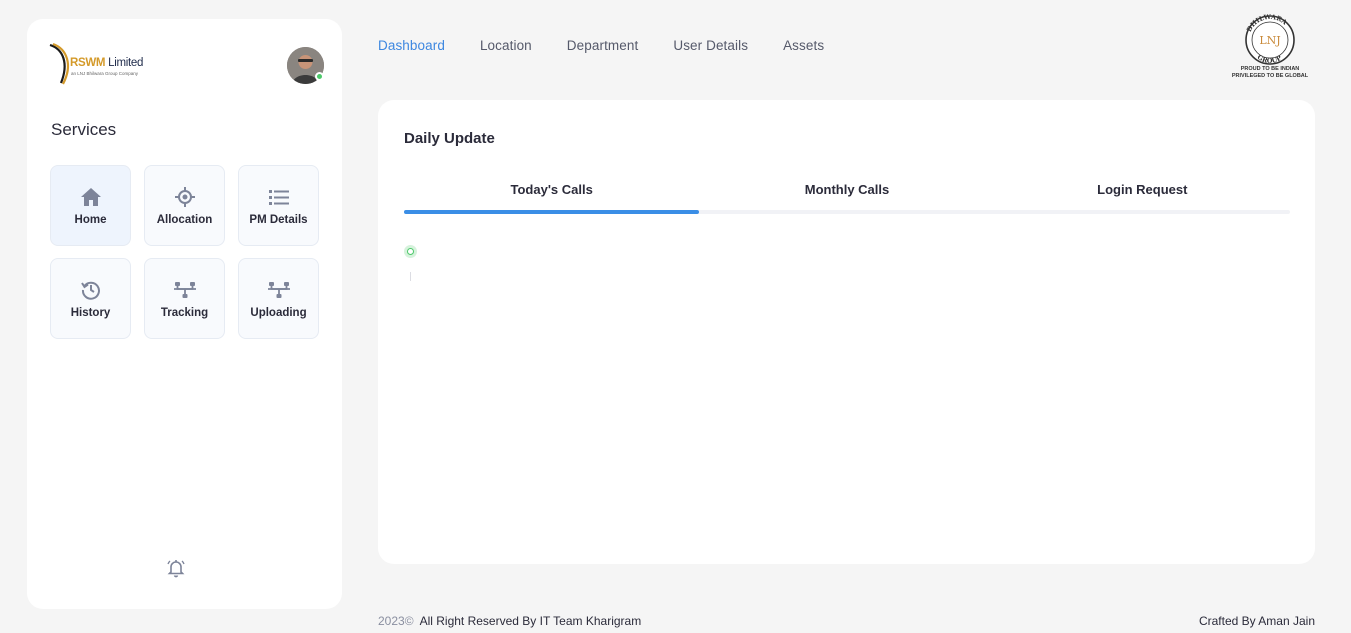  What do you see at coordinates (91, 197) in the screenshot?
I see `home-icon` at bounding box center [91, 197].